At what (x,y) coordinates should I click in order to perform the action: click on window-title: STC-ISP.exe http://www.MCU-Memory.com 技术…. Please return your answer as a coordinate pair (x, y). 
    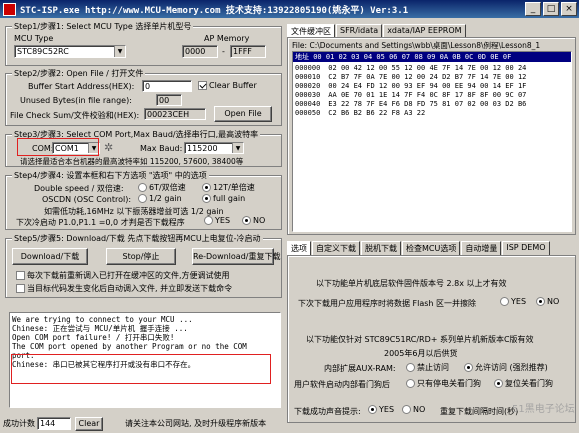
    Looking at the image, I should click on (214, 10).